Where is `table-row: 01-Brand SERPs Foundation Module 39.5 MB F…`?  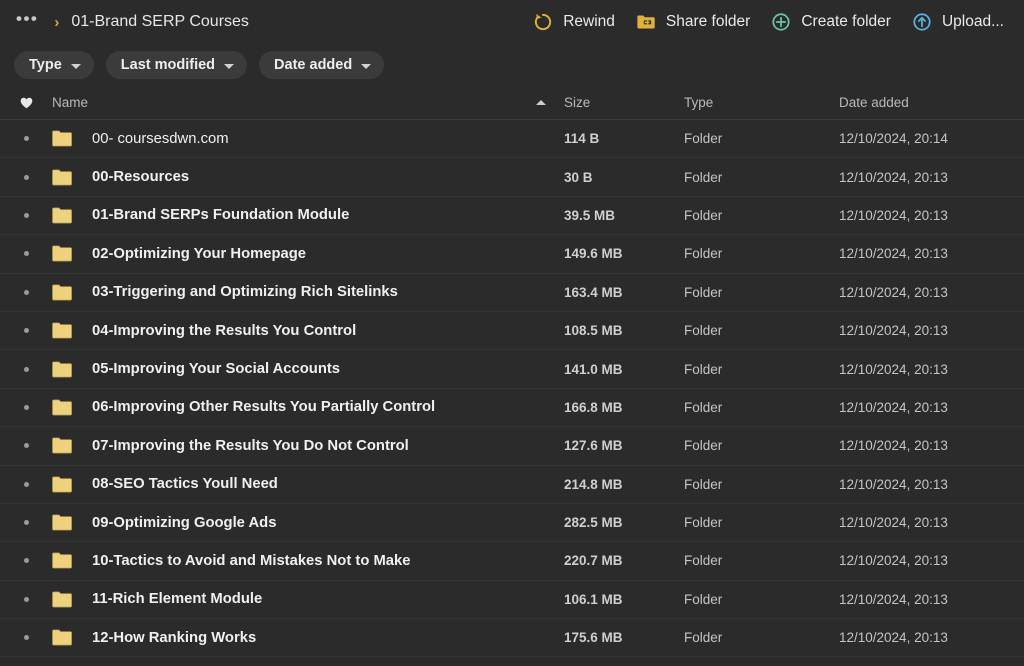 table-row: 01-Brand SERPs Foundation Module 39.5 MB F… is located at coordinates (512, 216).